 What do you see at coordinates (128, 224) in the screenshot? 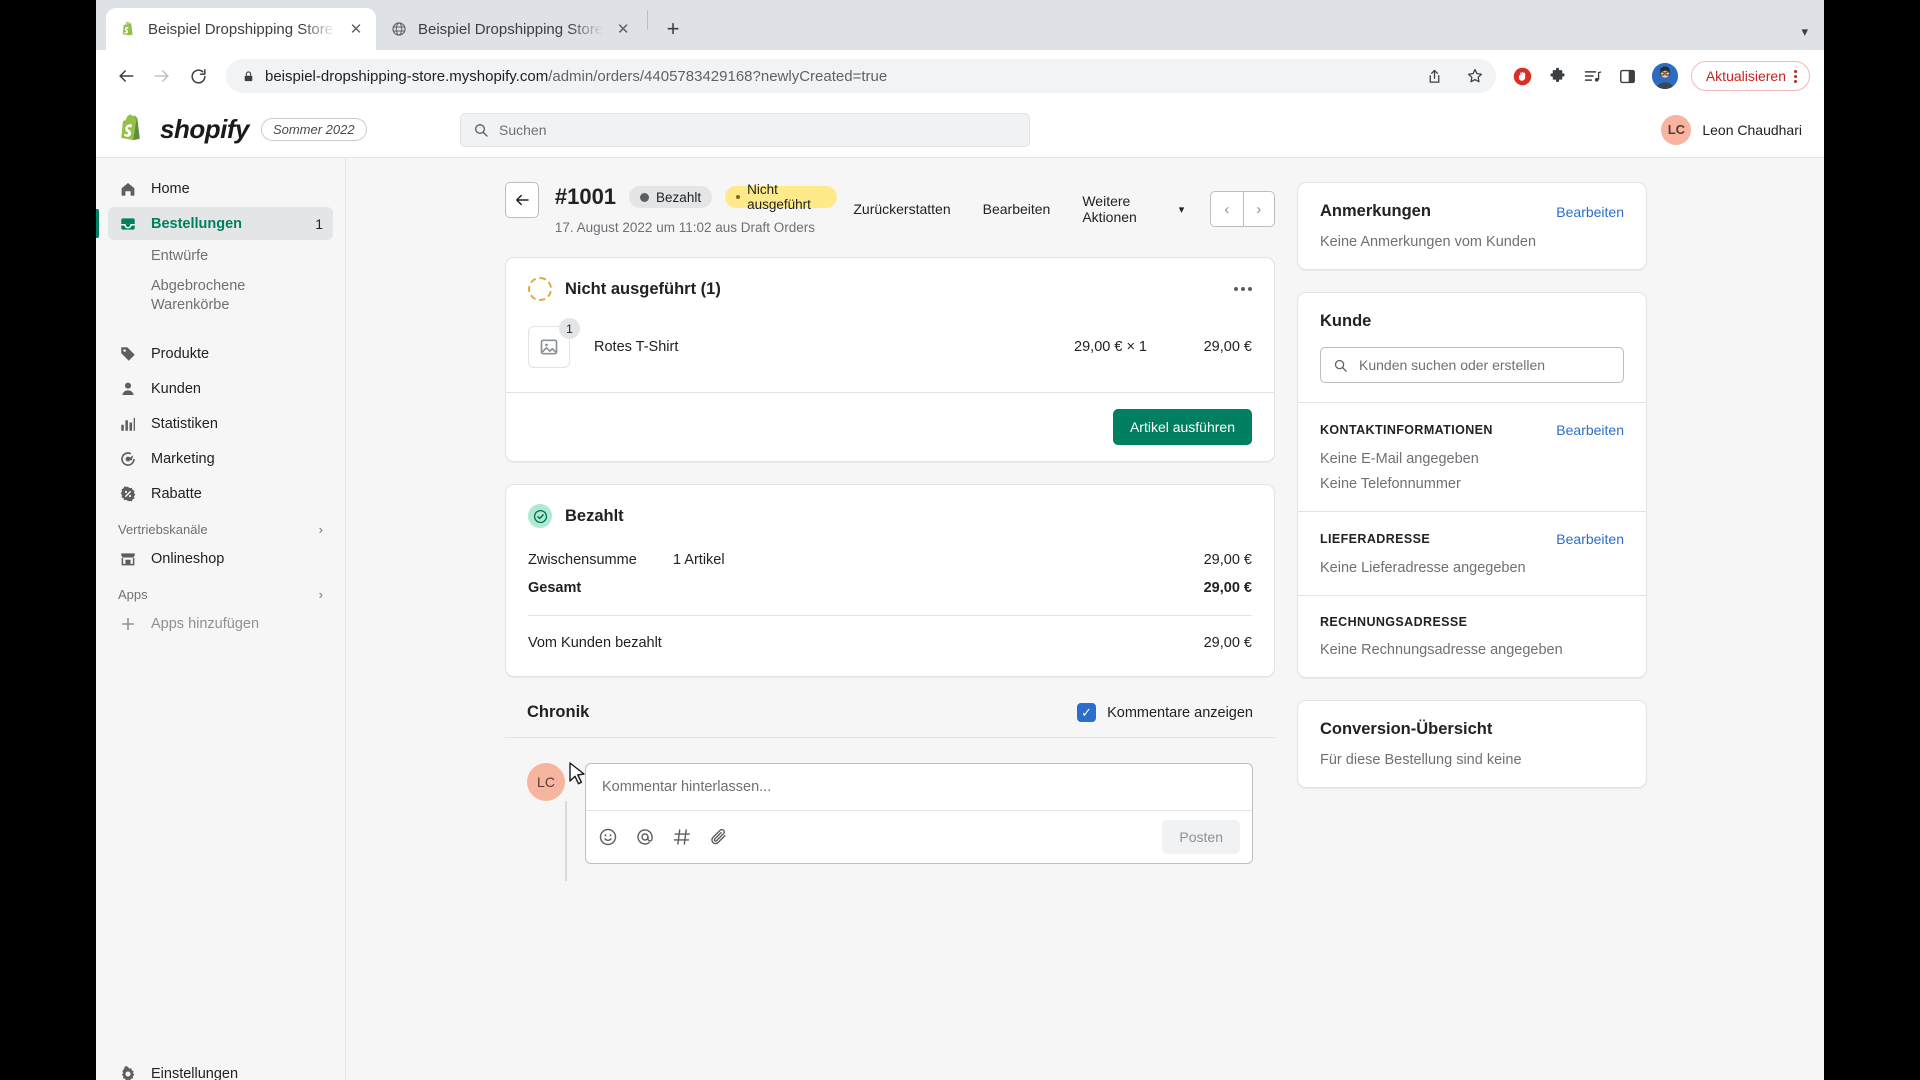
I see `orders-icon` at bounding box center [128, 224].